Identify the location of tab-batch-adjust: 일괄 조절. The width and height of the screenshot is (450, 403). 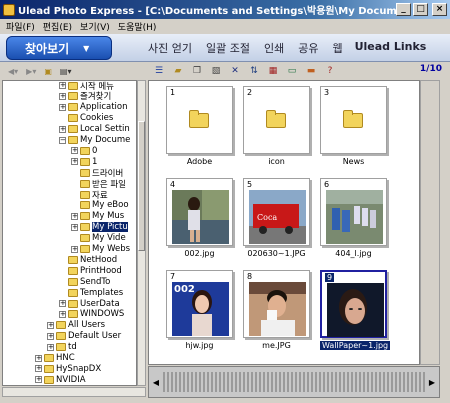
(228, 48).